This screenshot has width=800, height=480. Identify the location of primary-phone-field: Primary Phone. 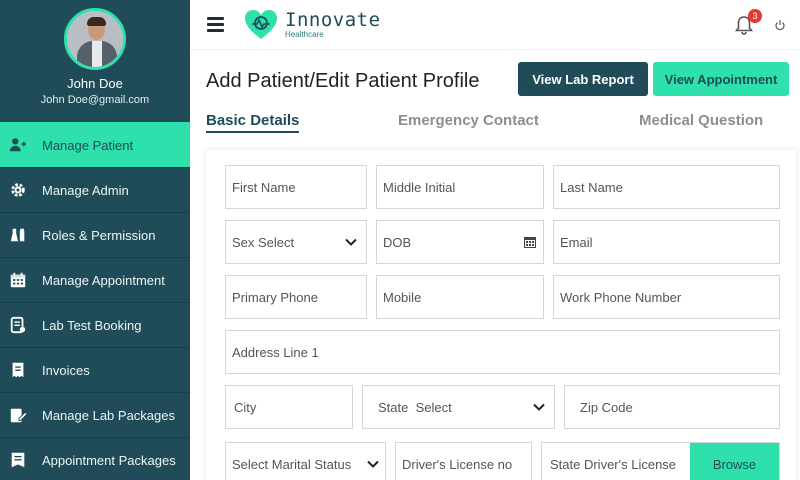
(296, 297).